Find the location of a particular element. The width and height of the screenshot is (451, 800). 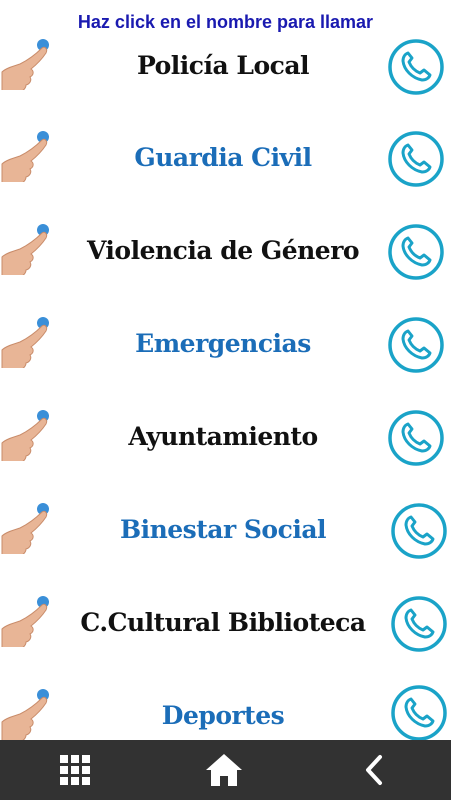

chevron-left-icon is located at coordinates (374, 770).